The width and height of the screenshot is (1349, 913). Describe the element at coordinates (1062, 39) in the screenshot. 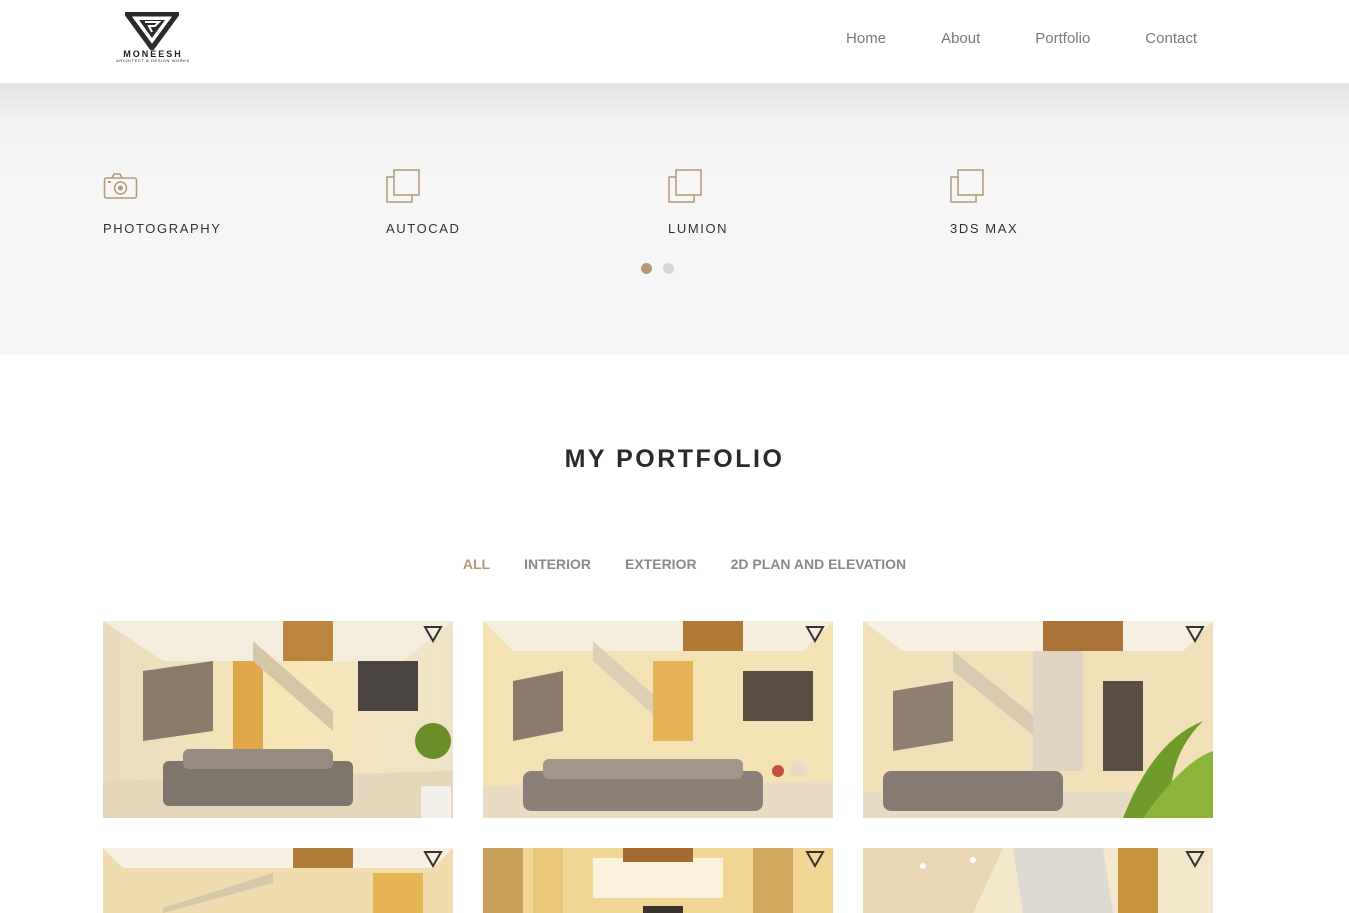

I see `nav-portfolio: Portfolio` at that location.